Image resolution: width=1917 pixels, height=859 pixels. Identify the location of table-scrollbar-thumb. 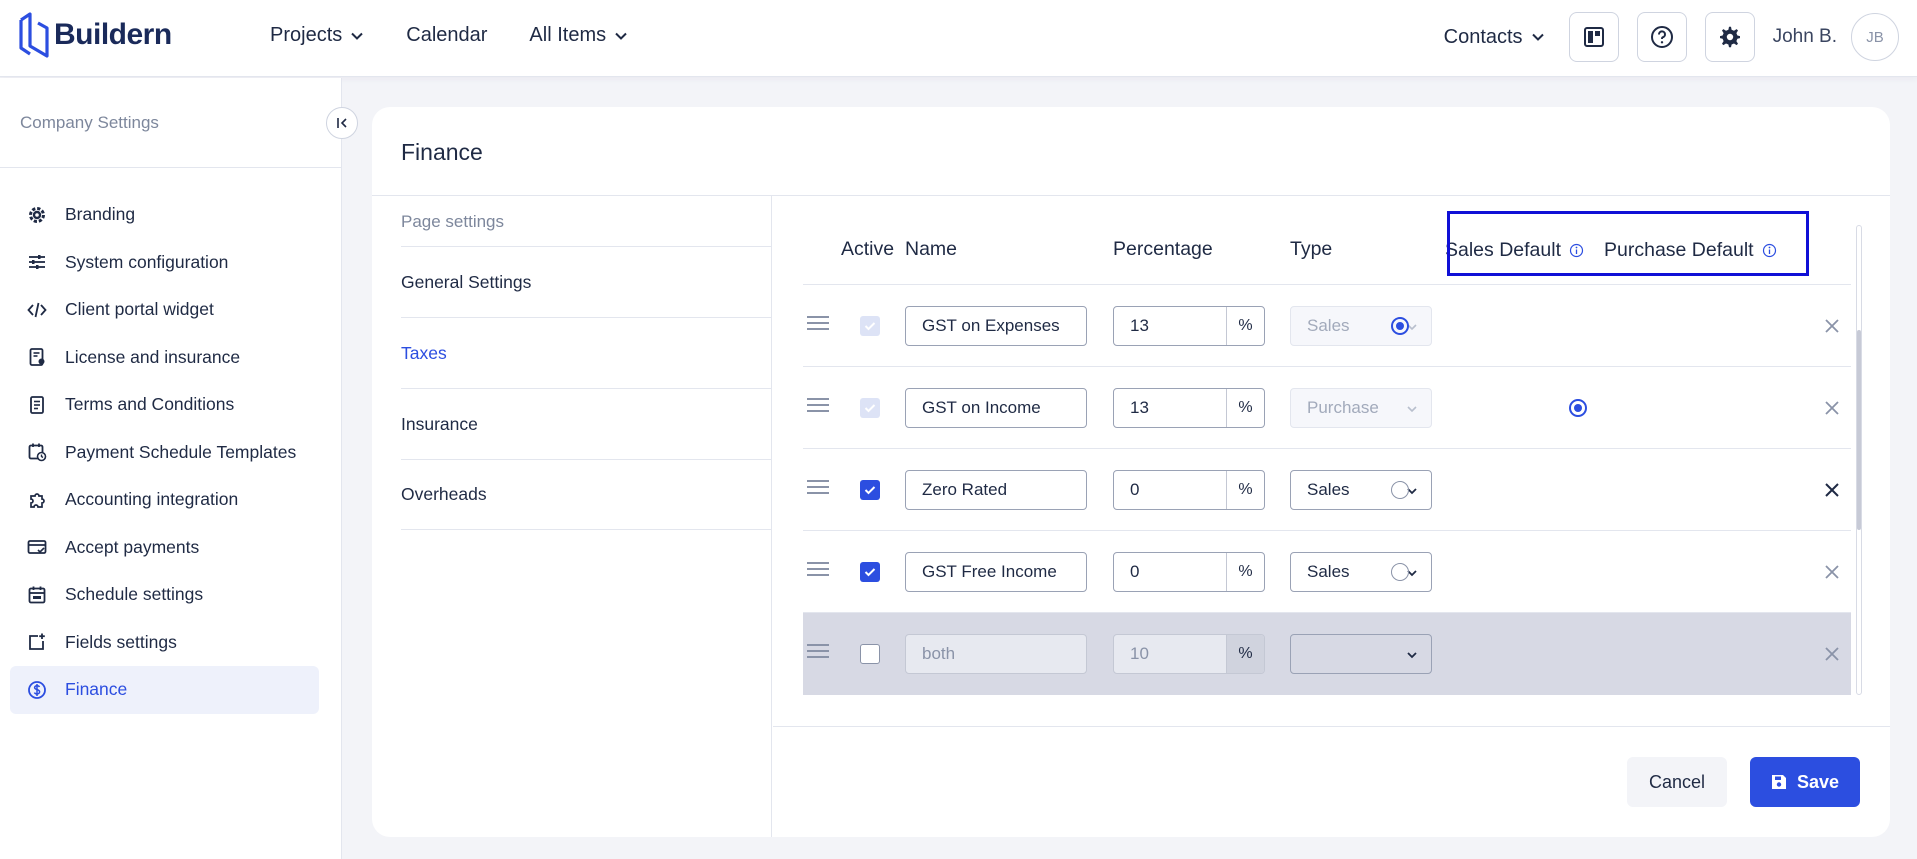
(1859, 430).